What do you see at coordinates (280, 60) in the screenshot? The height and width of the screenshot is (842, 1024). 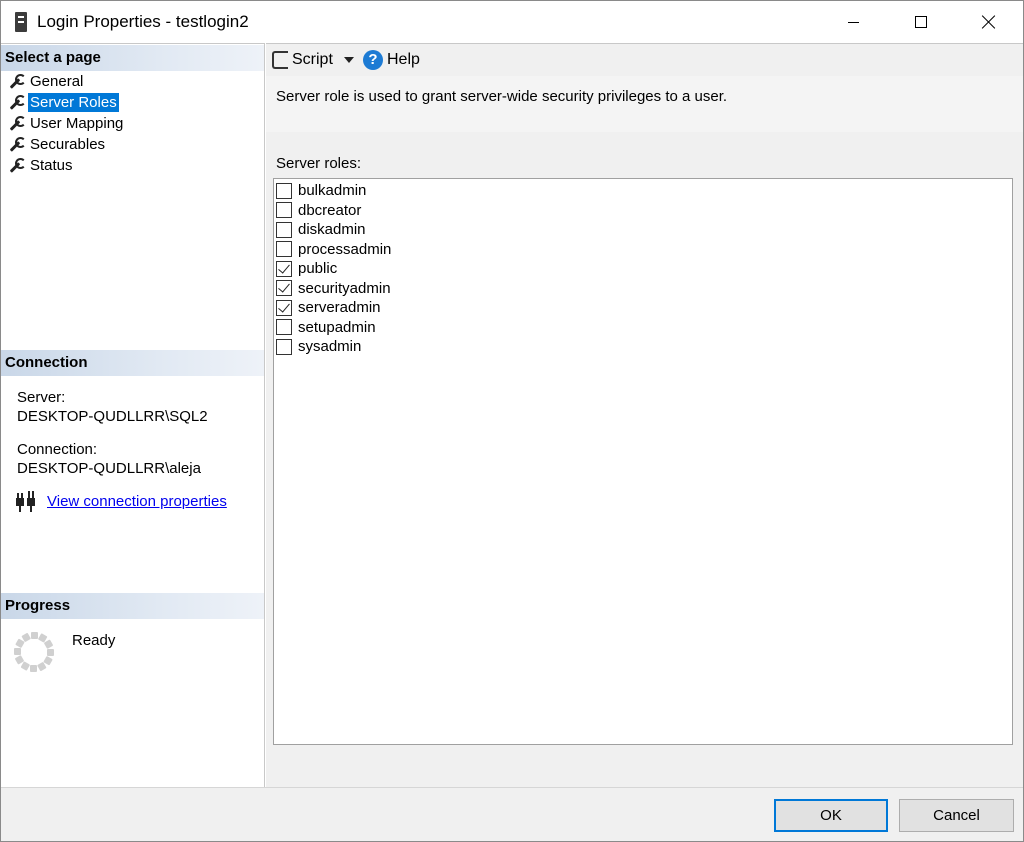 I see `script-icon` at bounding box center [280, 60].